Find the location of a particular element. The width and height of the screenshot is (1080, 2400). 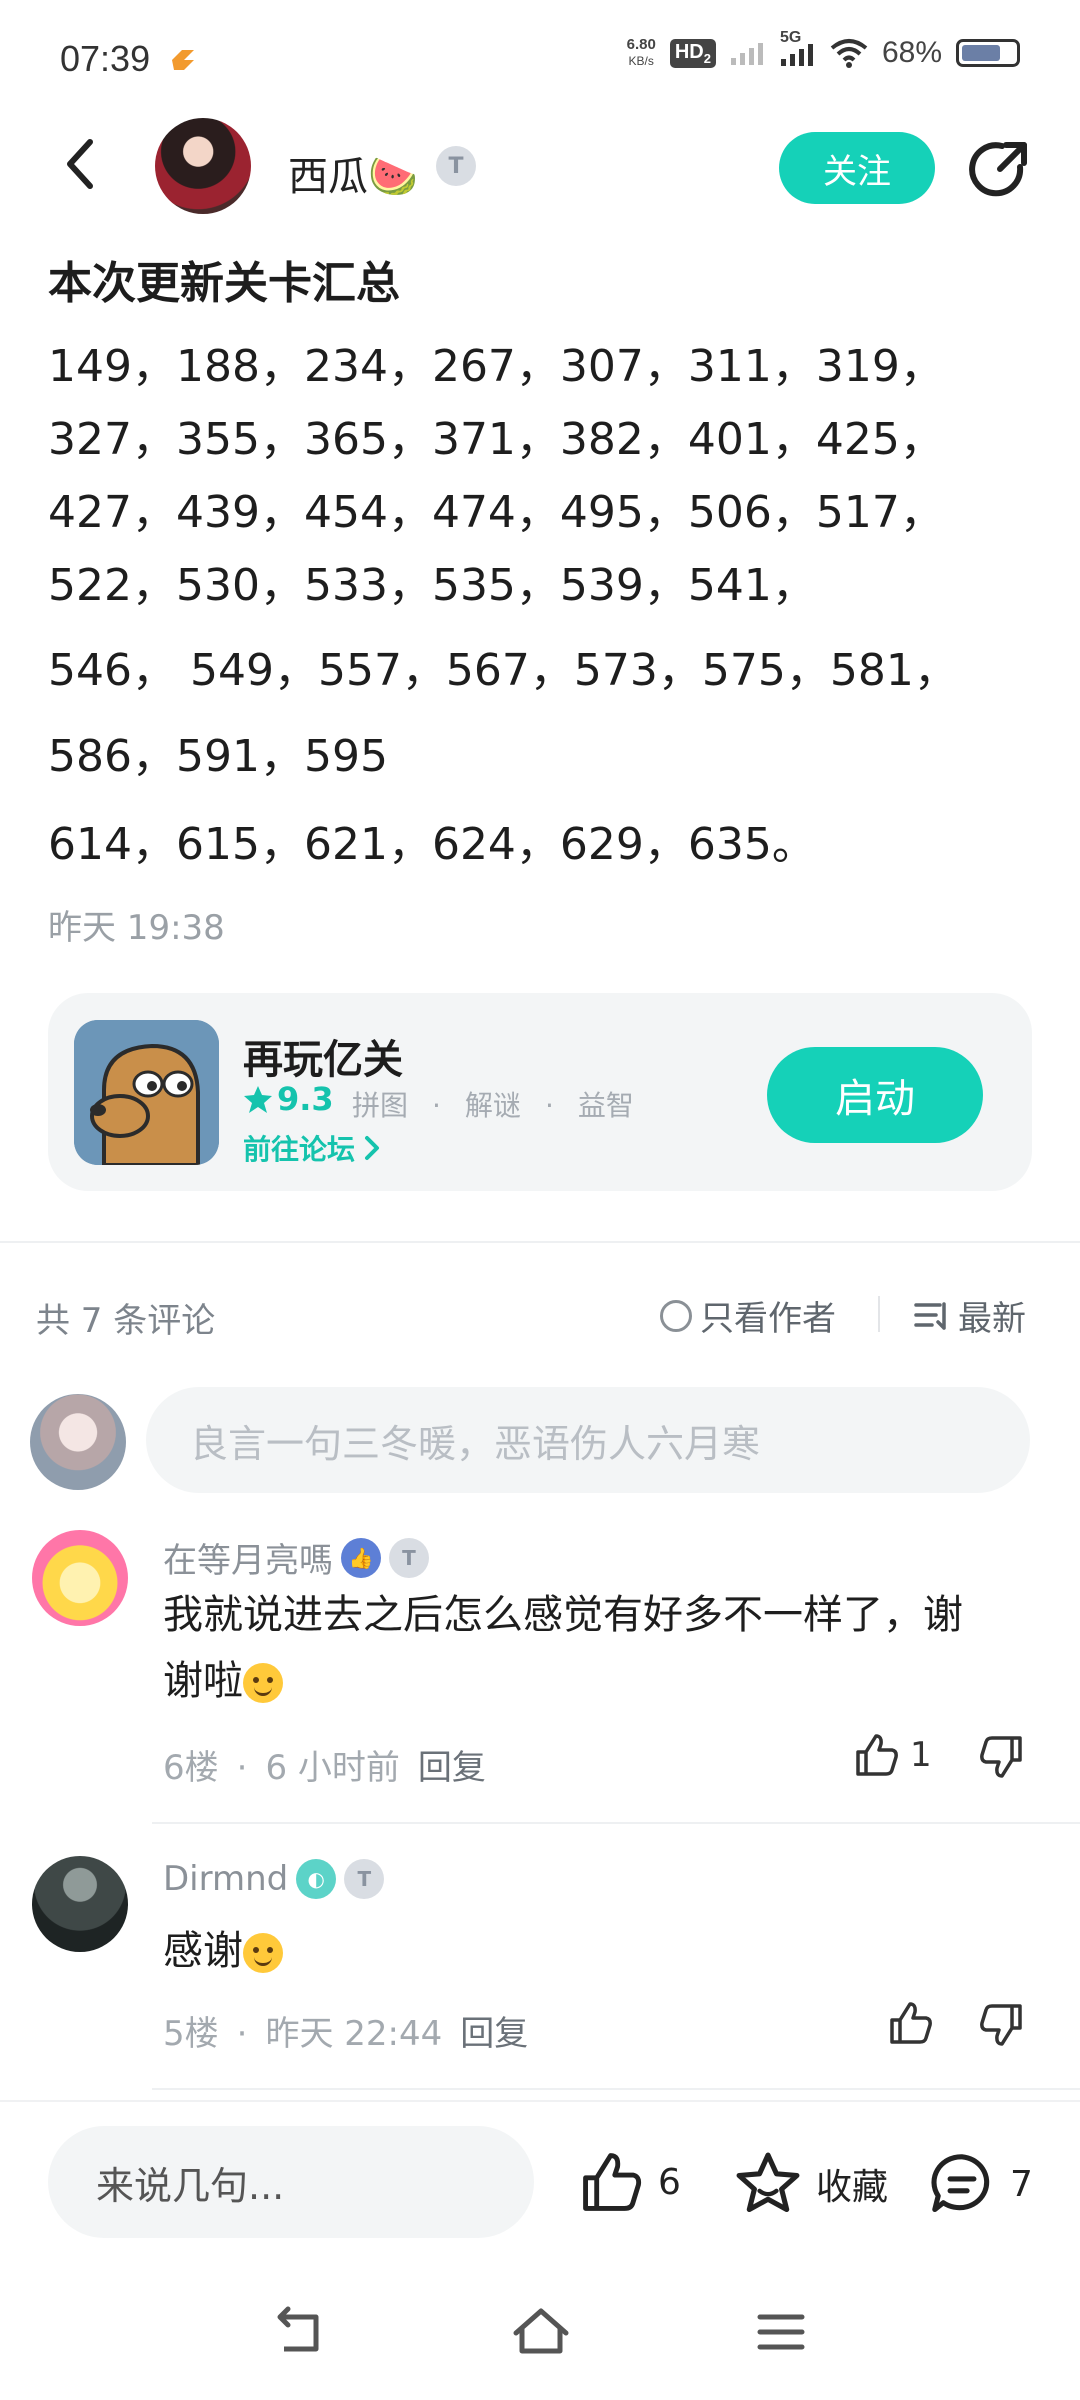

separator is located at coordinates (879, 1314).